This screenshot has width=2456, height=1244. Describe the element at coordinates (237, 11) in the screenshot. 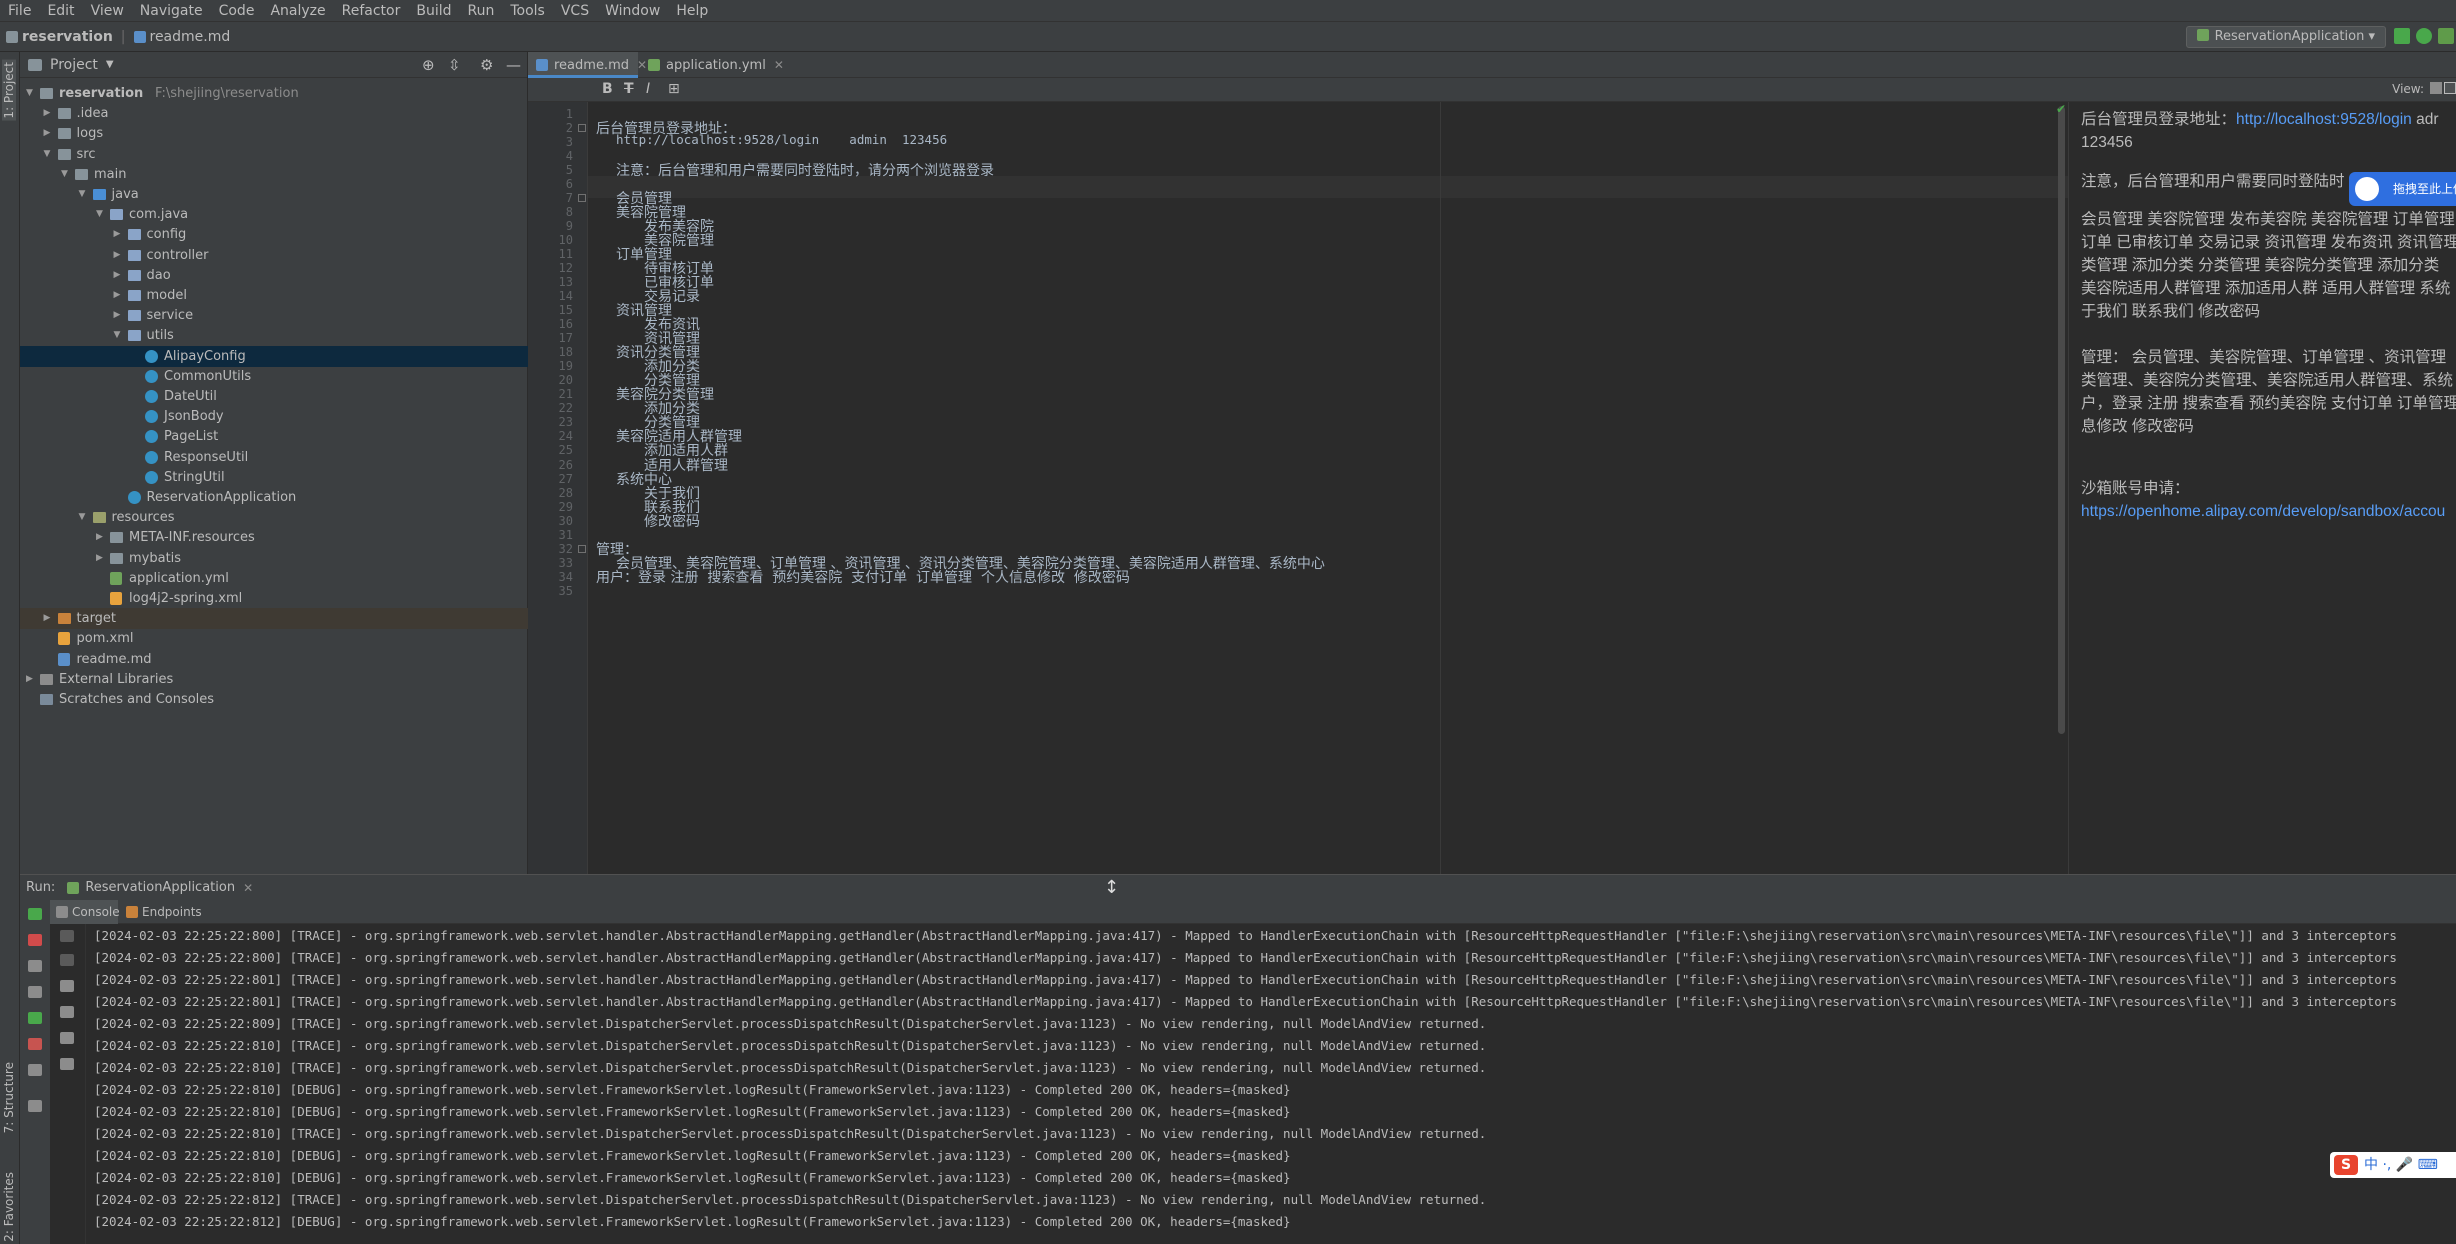

I see `menu-code: Code` at that location.